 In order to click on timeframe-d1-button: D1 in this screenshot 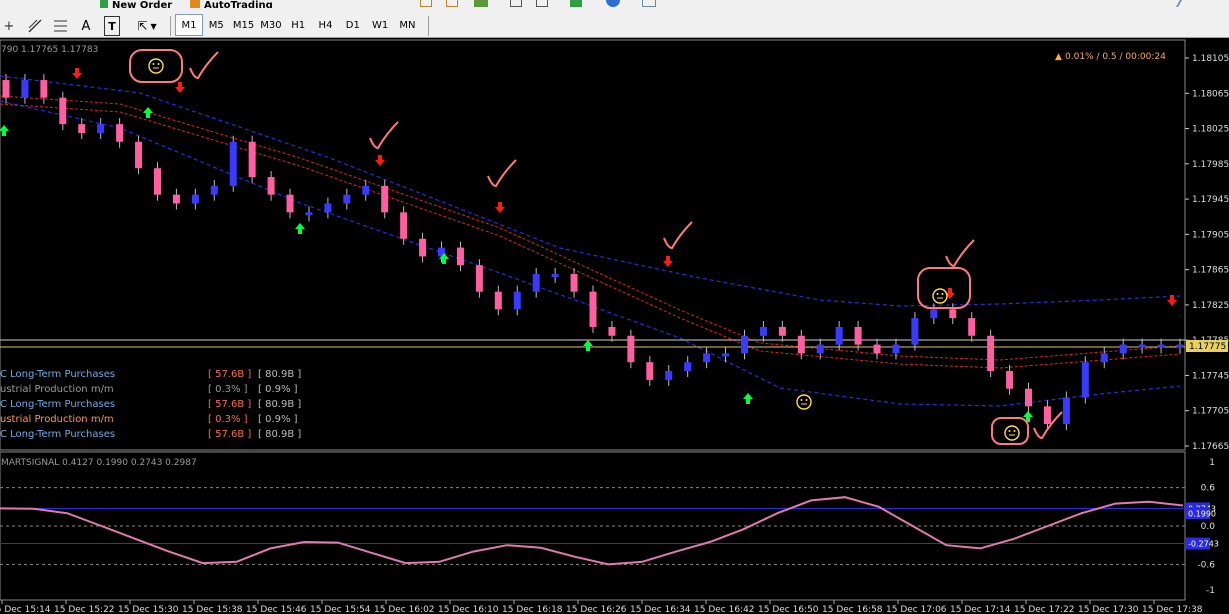, I will do `click(353, 25)`.